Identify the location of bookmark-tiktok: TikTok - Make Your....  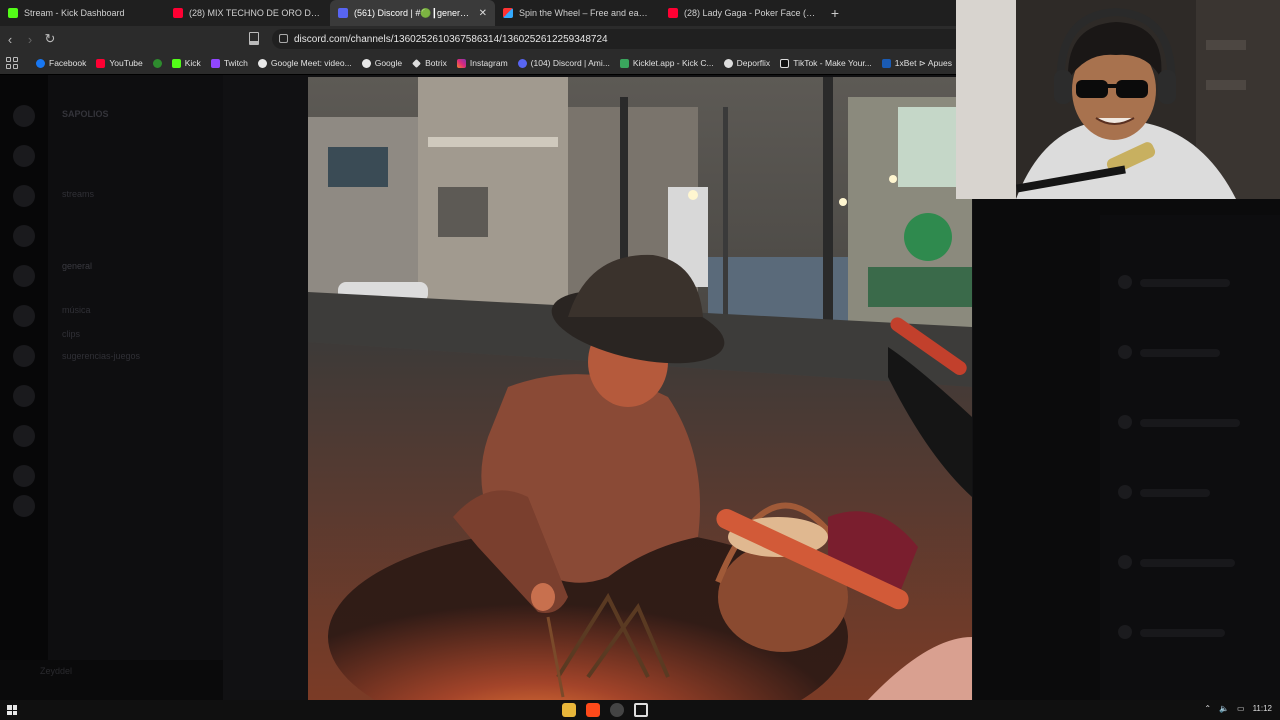
(826, 63).